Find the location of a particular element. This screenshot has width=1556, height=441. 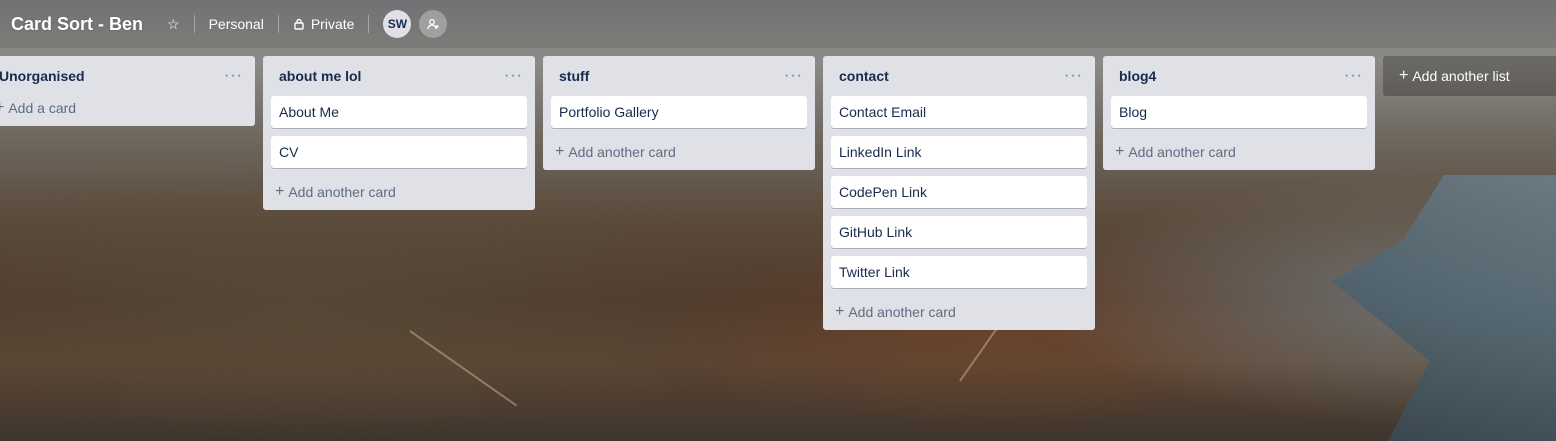

background-trail is located at coordinates (463, 368).